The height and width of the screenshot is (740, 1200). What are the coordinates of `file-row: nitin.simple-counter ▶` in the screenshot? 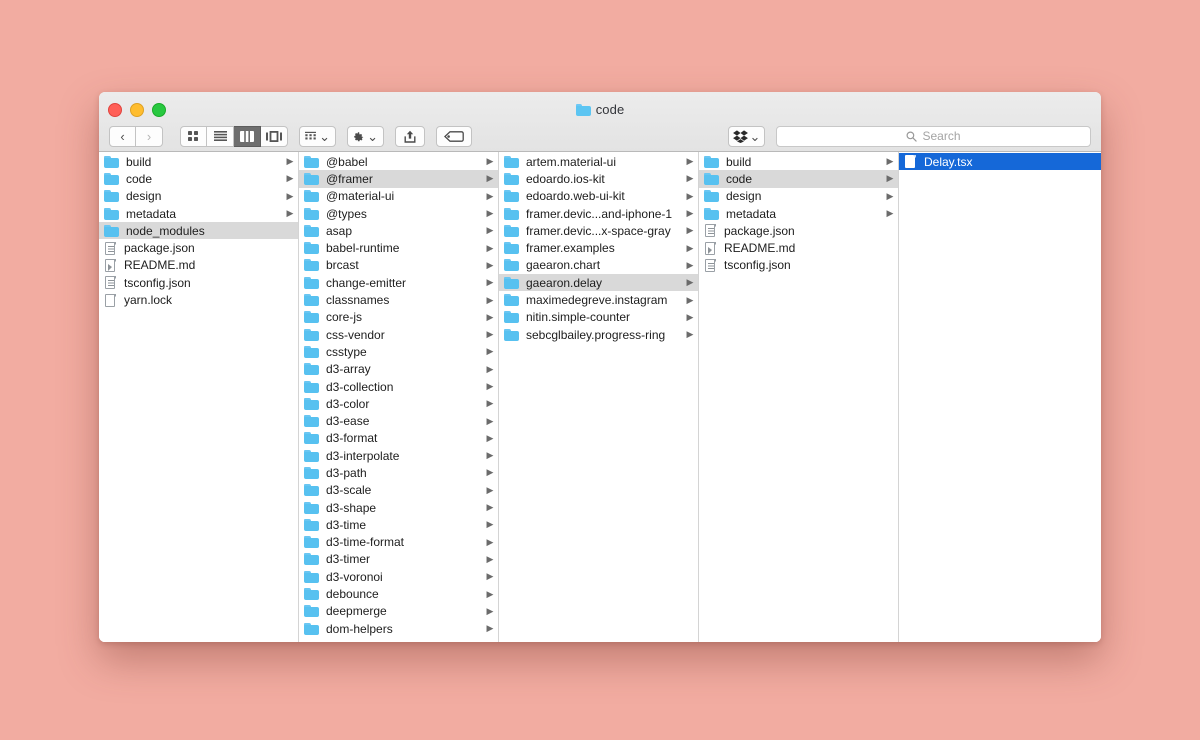 It's located at (598, 317).